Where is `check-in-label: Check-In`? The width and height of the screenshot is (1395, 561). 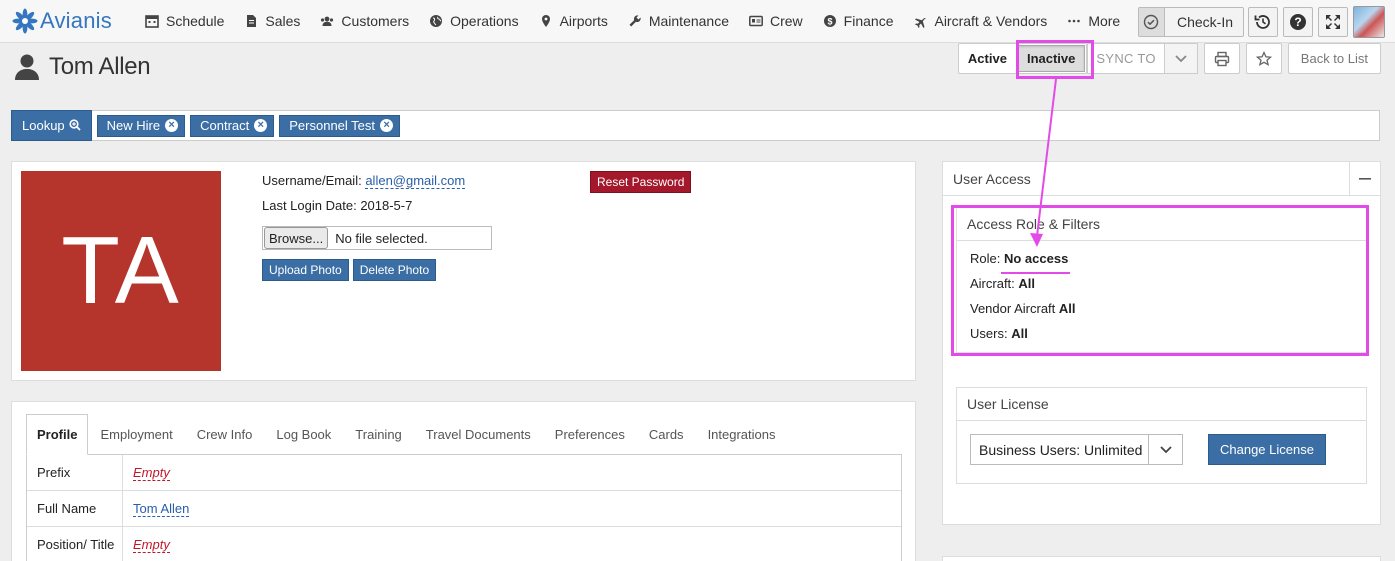 check-in-label: Check-In is located at coordinates (1204, 22).